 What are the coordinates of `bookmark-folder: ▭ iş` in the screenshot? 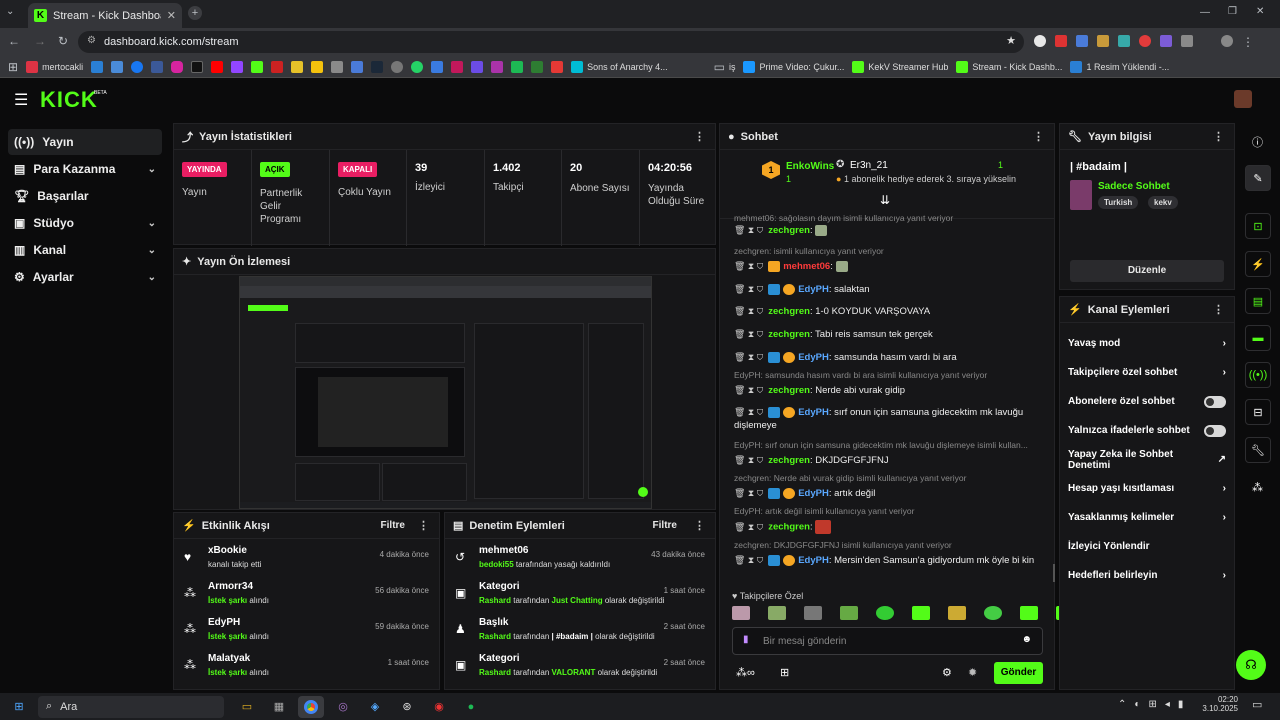 It's located at (725, 67).